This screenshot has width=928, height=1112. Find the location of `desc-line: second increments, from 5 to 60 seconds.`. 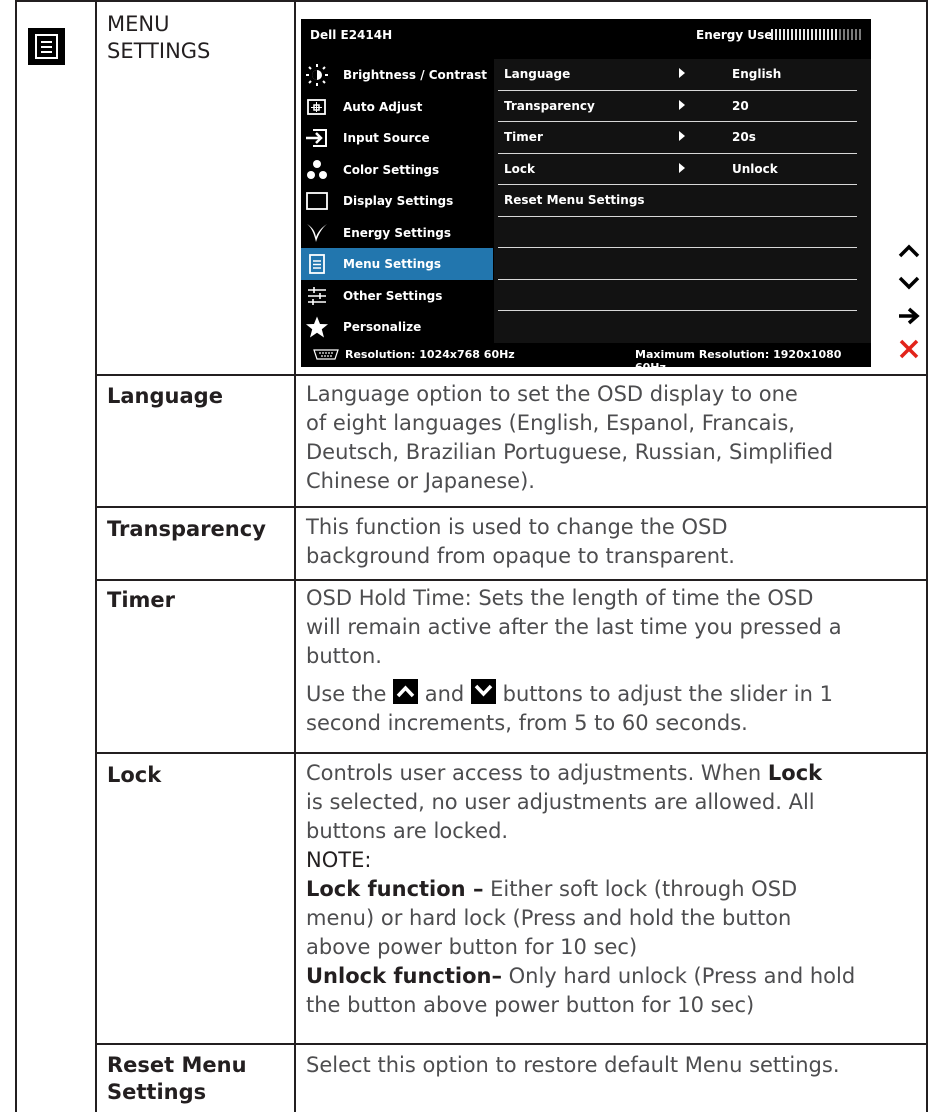

desc-line: second increments, from 5 to 60 seconds. is located at coordinates (527, 723).